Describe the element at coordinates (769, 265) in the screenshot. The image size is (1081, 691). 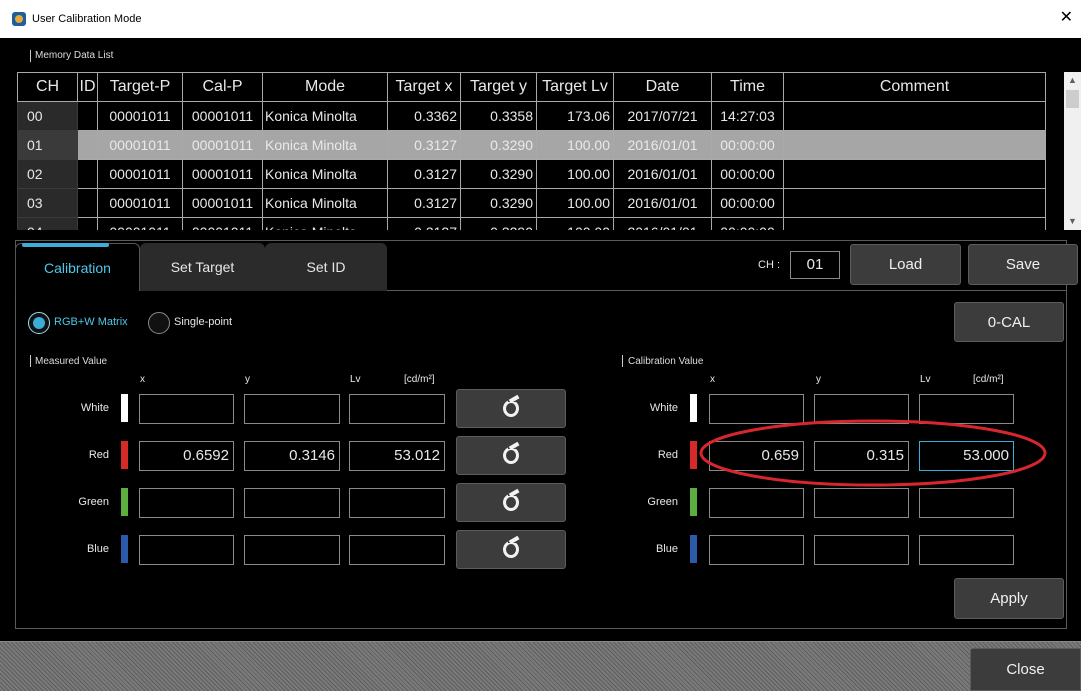
I see `channel-label: CH :` at that location.